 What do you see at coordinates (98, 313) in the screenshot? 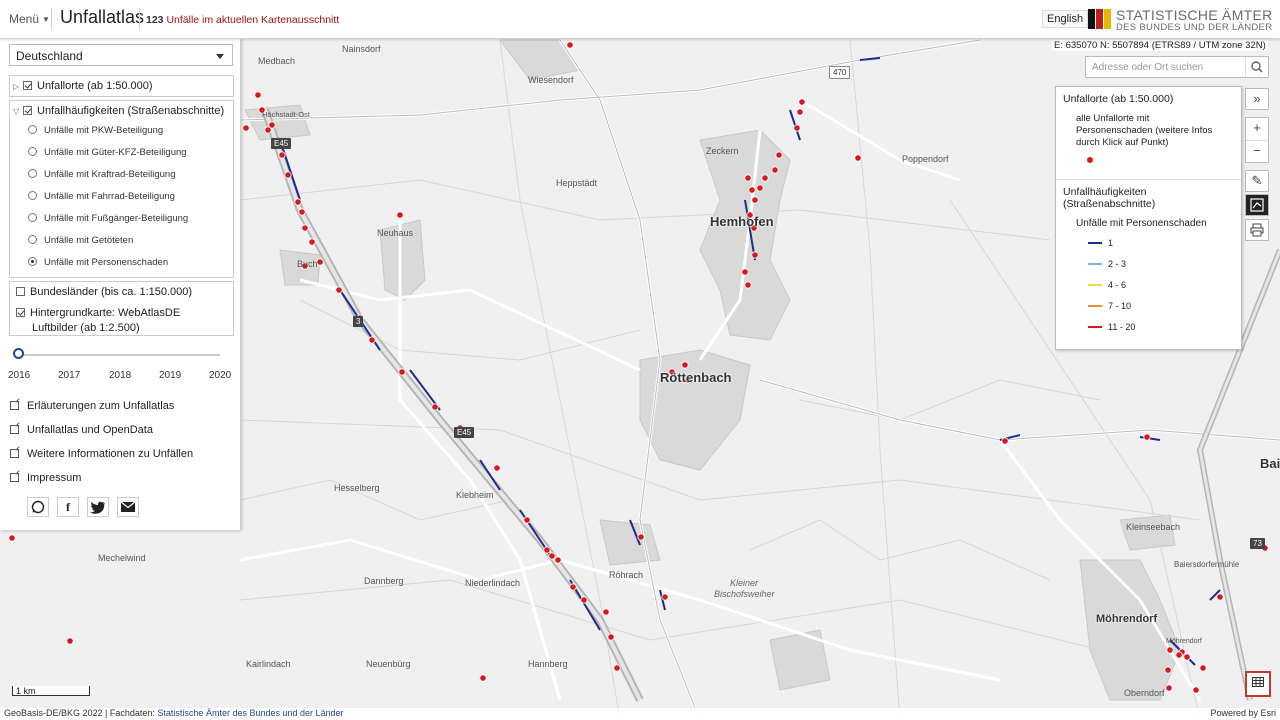
I see `layer-hintergrundkarte: Hintergrundkarte: WebAtlasDE` at bounding box center [98, 313].